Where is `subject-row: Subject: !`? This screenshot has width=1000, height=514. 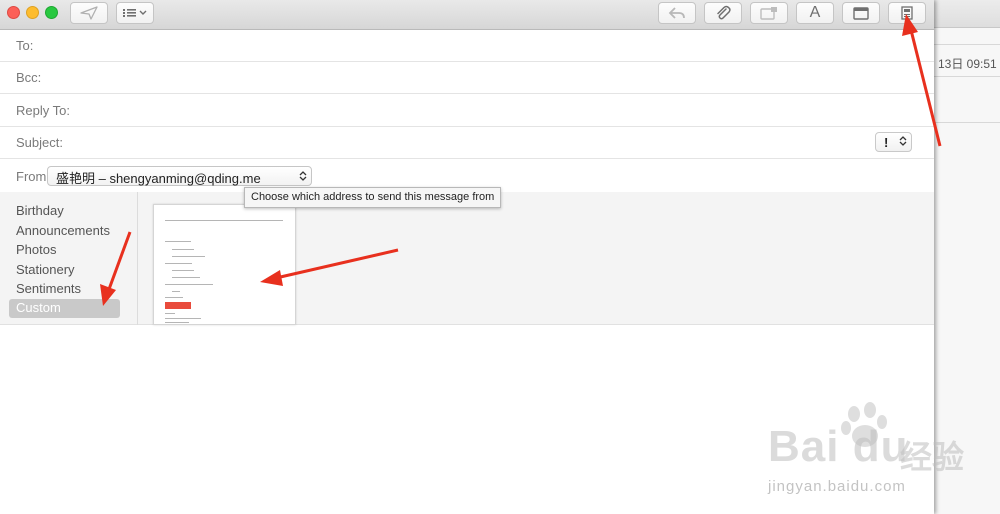
subject-row: Subject: ! is located at coordinates (467, 143).